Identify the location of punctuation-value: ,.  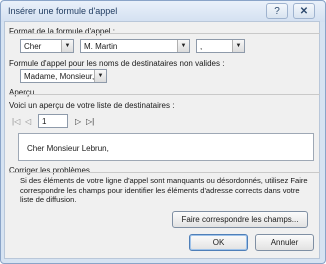
(201, 46).